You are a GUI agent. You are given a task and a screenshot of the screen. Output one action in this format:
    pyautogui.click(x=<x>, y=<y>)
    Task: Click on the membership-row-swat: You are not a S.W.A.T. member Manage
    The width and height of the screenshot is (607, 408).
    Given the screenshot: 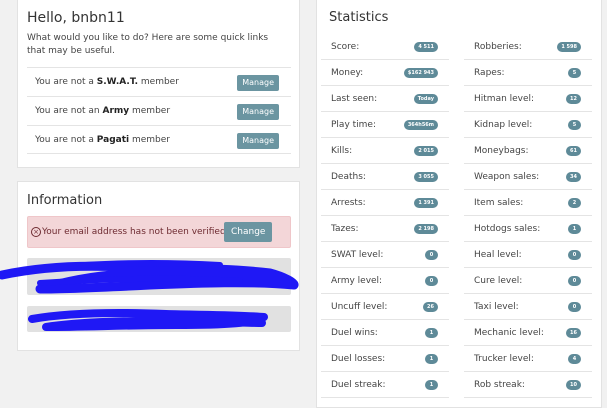 What is the action you would take?
    pyautogui.click(x=159, y=81)
    